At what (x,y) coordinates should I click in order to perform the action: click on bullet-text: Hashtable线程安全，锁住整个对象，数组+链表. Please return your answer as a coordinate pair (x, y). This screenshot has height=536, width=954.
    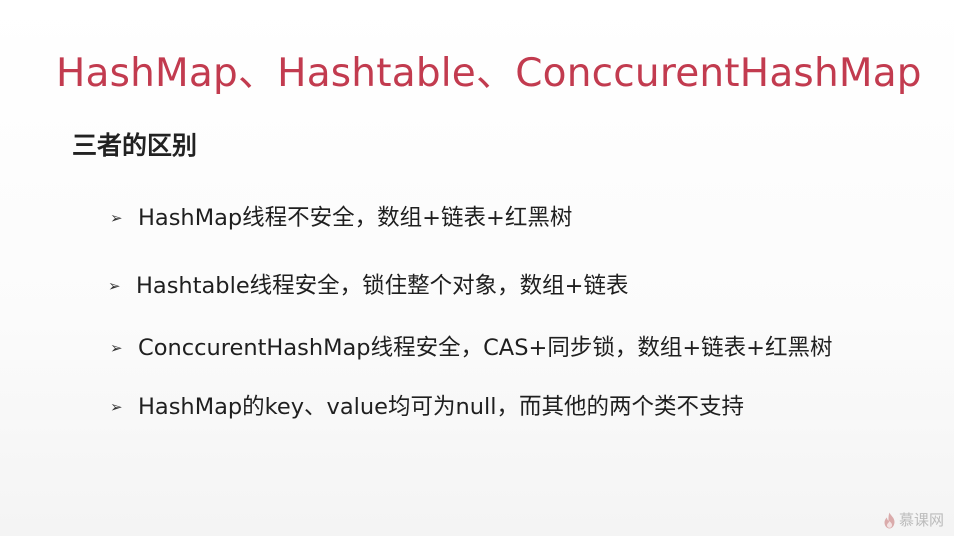
    Looking at the image, I should click on (382, 286).